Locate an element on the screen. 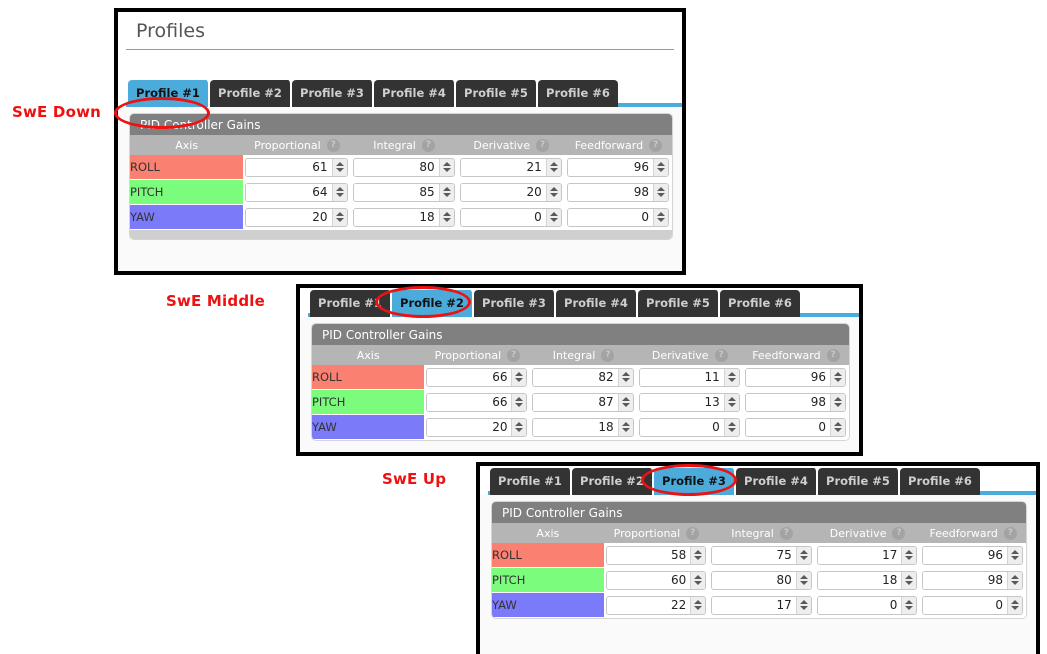 Image resolution: width=1047 pixels, height=654 pixels. spinner-pitch-proportional is located at coordinates (339, 192).